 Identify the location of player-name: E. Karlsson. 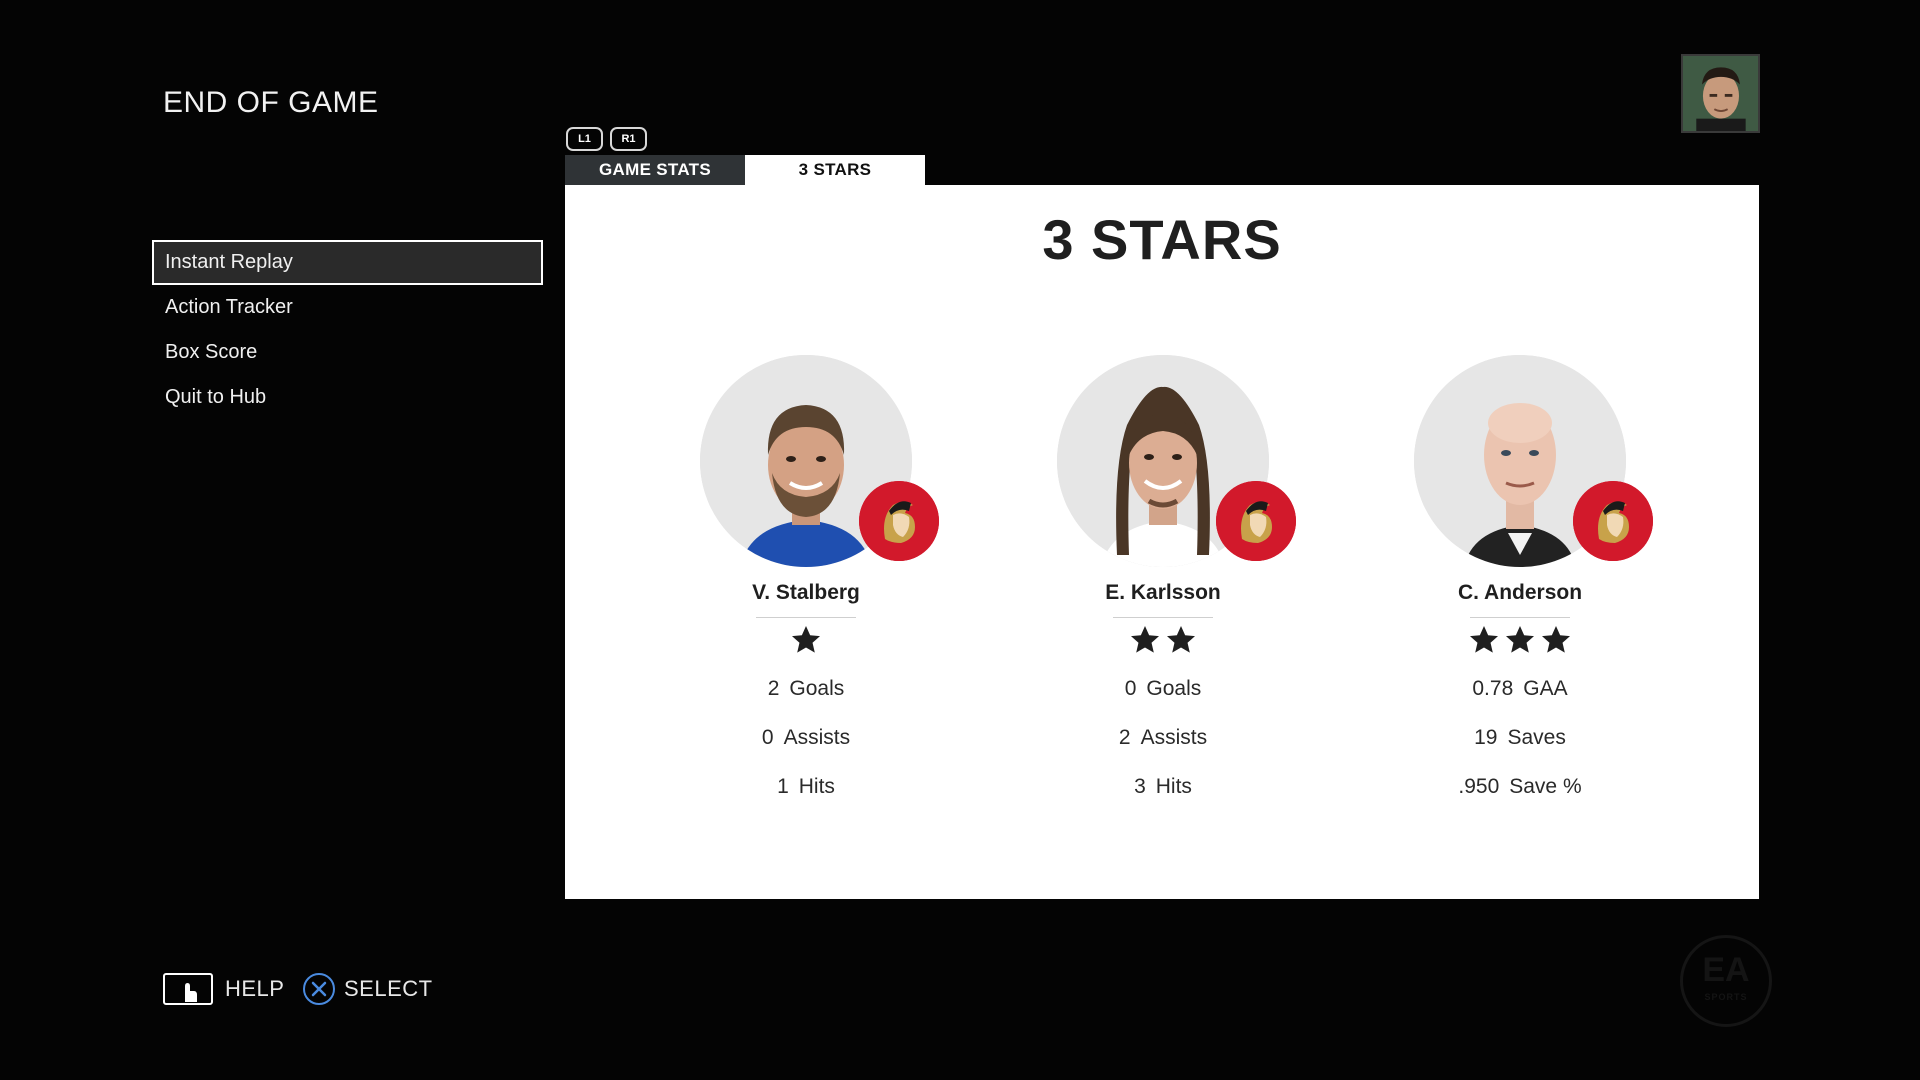
(1163, 592).